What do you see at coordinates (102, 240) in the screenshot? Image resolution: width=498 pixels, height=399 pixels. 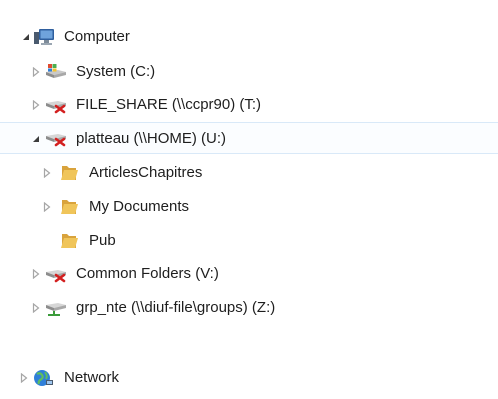 I see `tree-item-label: Pub` at bounding box center [102, 240].